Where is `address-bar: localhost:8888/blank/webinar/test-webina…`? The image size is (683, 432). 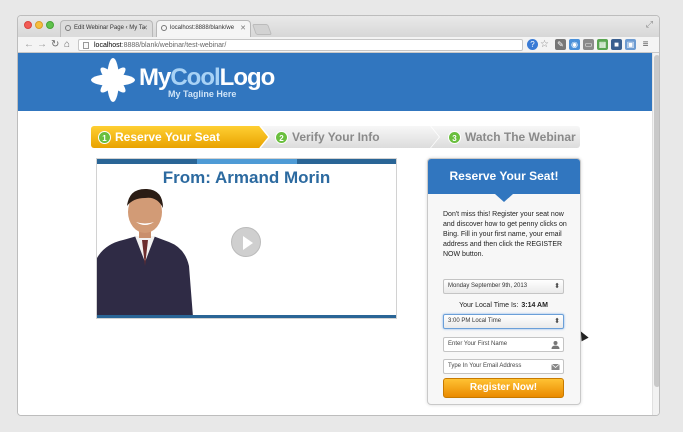 address-bar: localhost:8888/blank/webinar/test-webina… is located at coordinates (300, 45).